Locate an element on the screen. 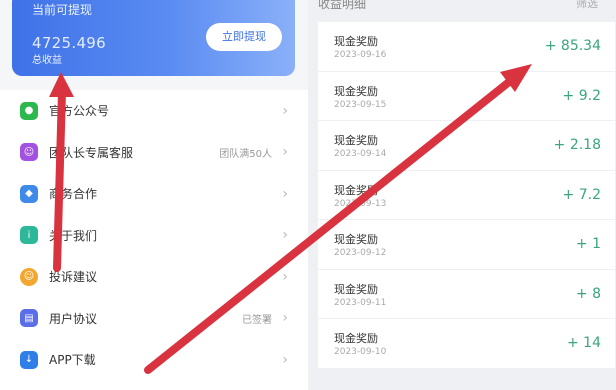 This screenshot has width=616, height=390. menu-item-label: 投诉建议 is located at coordinates (73, 277).